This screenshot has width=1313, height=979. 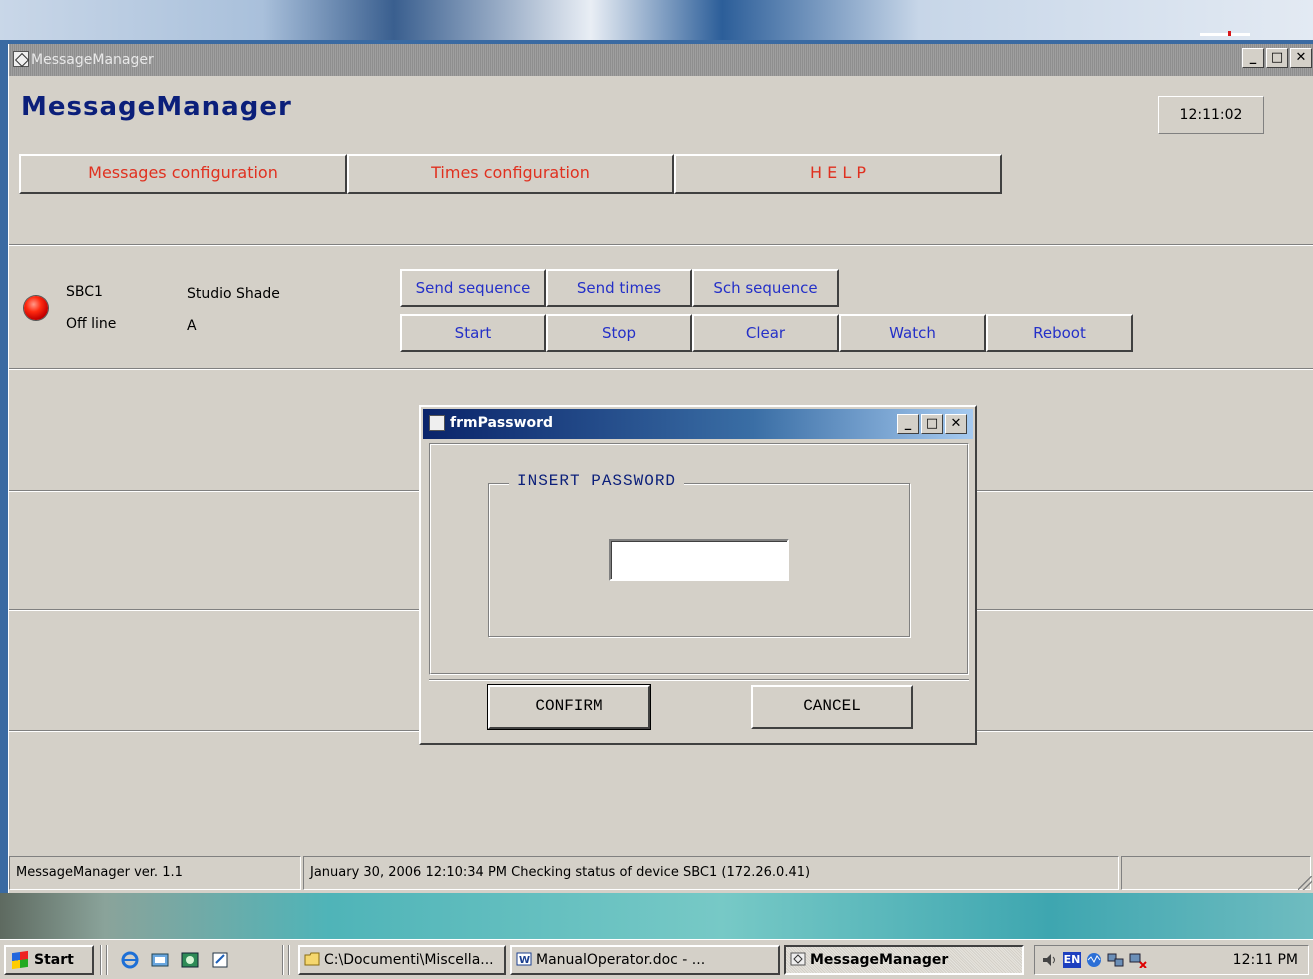 What do you see at coordinates (832, 707) in the screenshot?
I see `cancel-button: CANCEL` at bounding box center [832, 707].